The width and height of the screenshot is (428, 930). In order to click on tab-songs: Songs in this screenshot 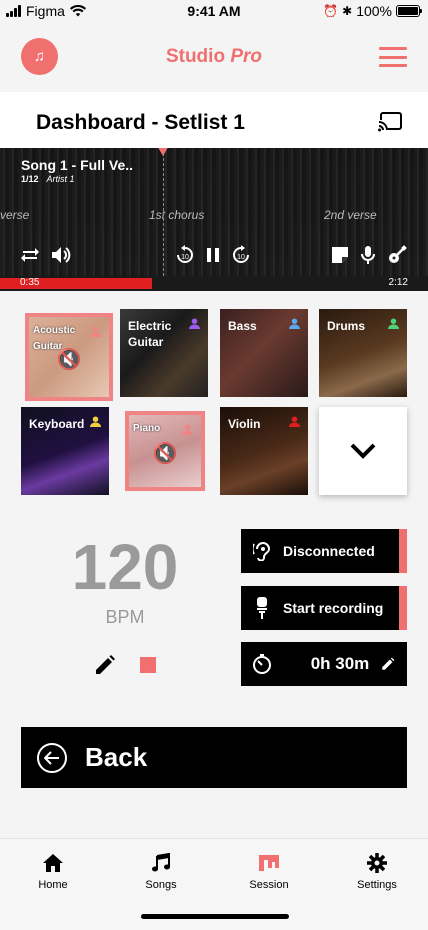, I will do `click(161, 871)`.